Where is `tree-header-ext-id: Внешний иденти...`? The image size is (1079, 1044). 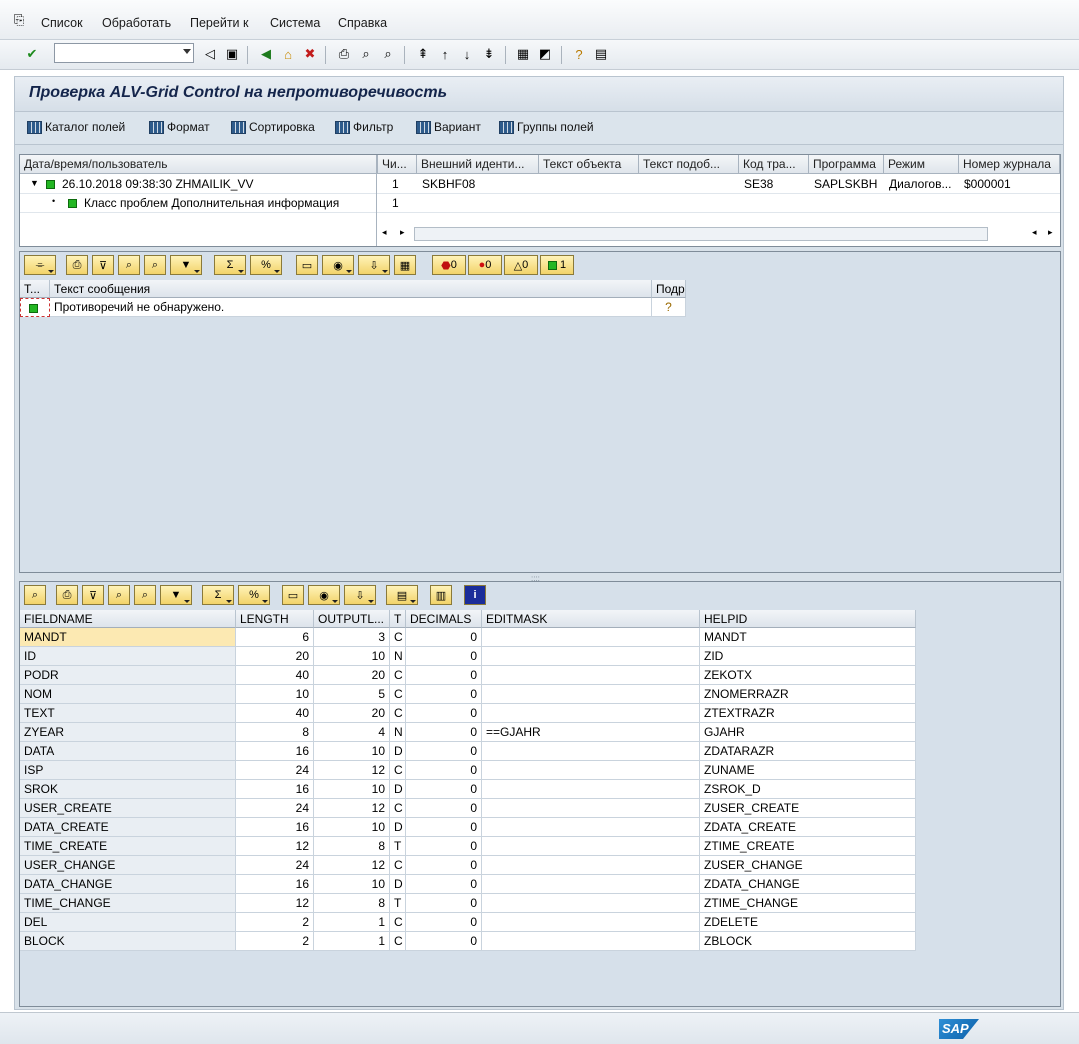
tree-header-ext-id: Внешний иденти... is located at coordinates (478, 164).